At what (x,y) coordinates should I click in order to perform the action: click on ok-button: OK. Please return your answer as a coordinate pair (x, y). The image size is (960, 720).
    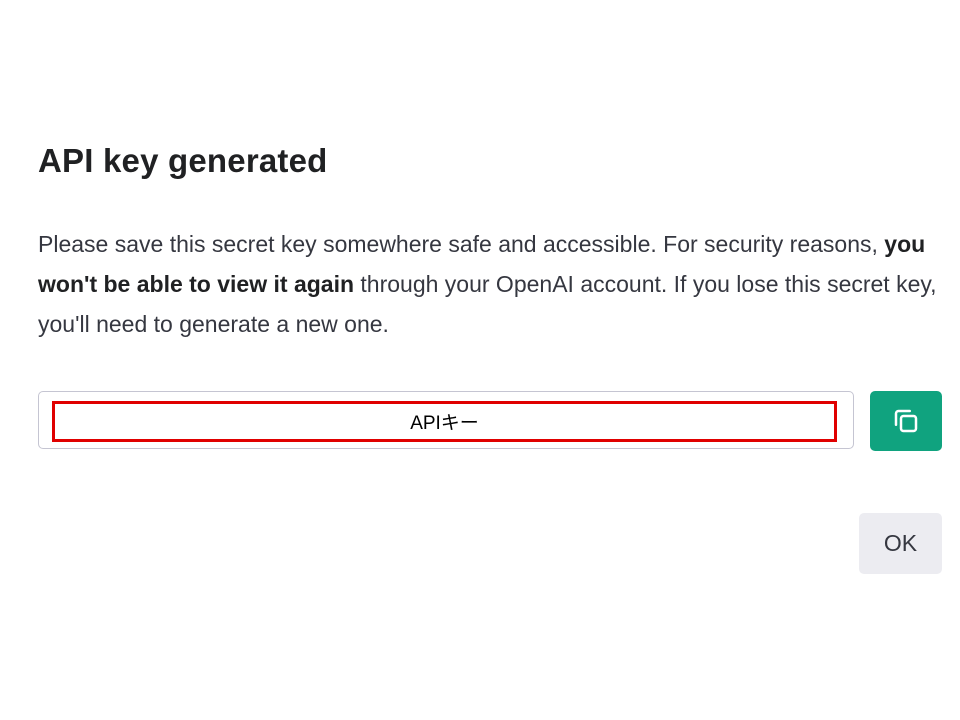
    Looking at the image, I should click on (900, 543).